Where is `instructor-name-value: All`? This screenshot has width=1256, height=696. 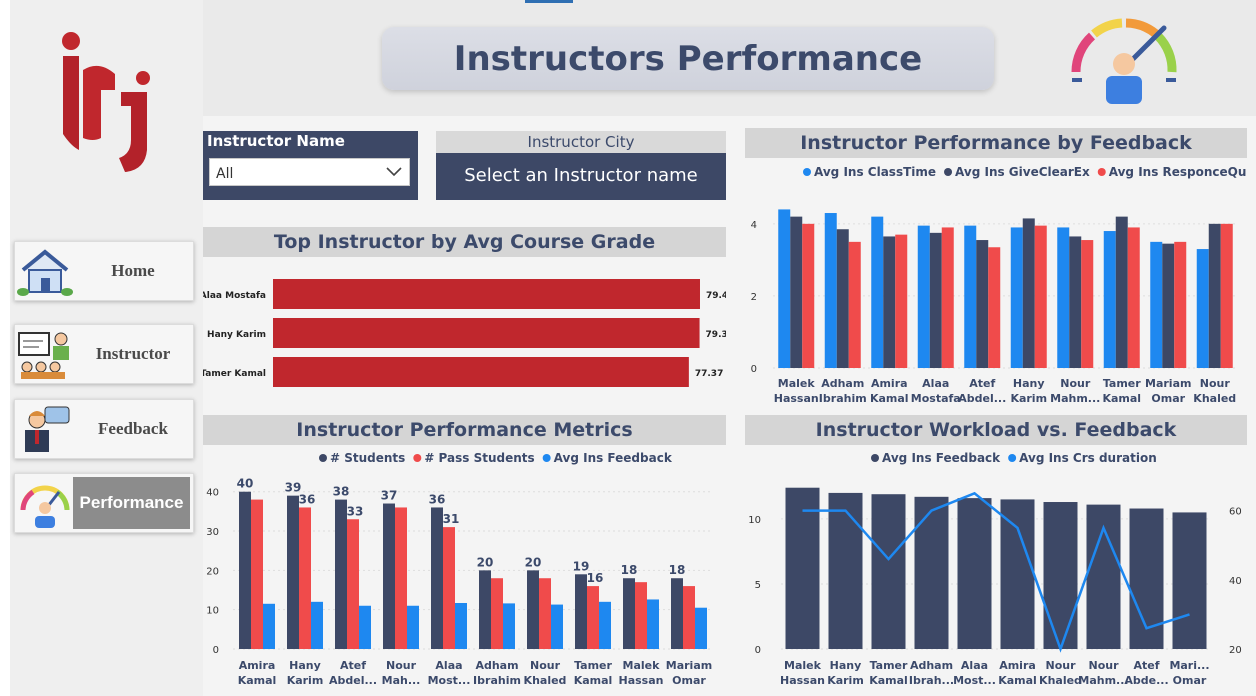
instructor-name-value: All is located at coordinates (225, 174).